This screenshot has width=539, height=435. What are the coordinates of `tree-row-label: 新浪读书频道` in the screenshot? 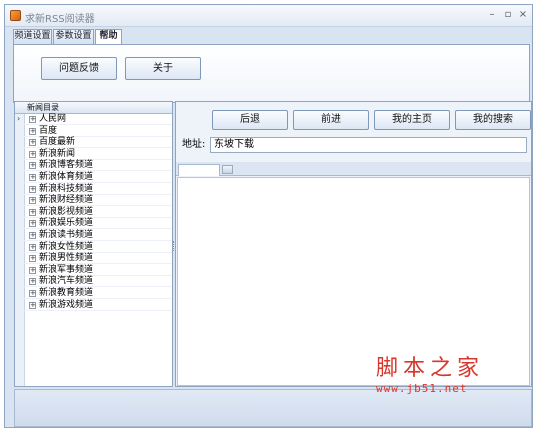 It's located at (66, 235).